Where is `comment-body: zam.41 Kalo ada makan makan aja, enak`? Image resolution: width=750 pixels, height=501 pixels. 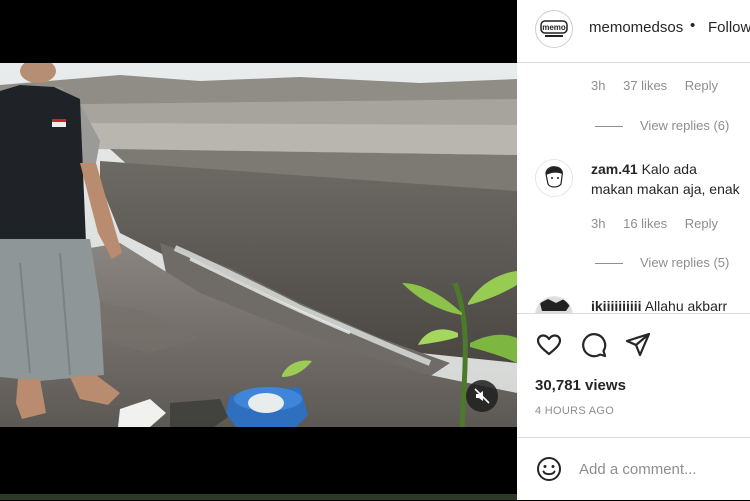
comment-body: zam.41 Kalo ada makan makan aja, enak is located at coordinates (666, 179).